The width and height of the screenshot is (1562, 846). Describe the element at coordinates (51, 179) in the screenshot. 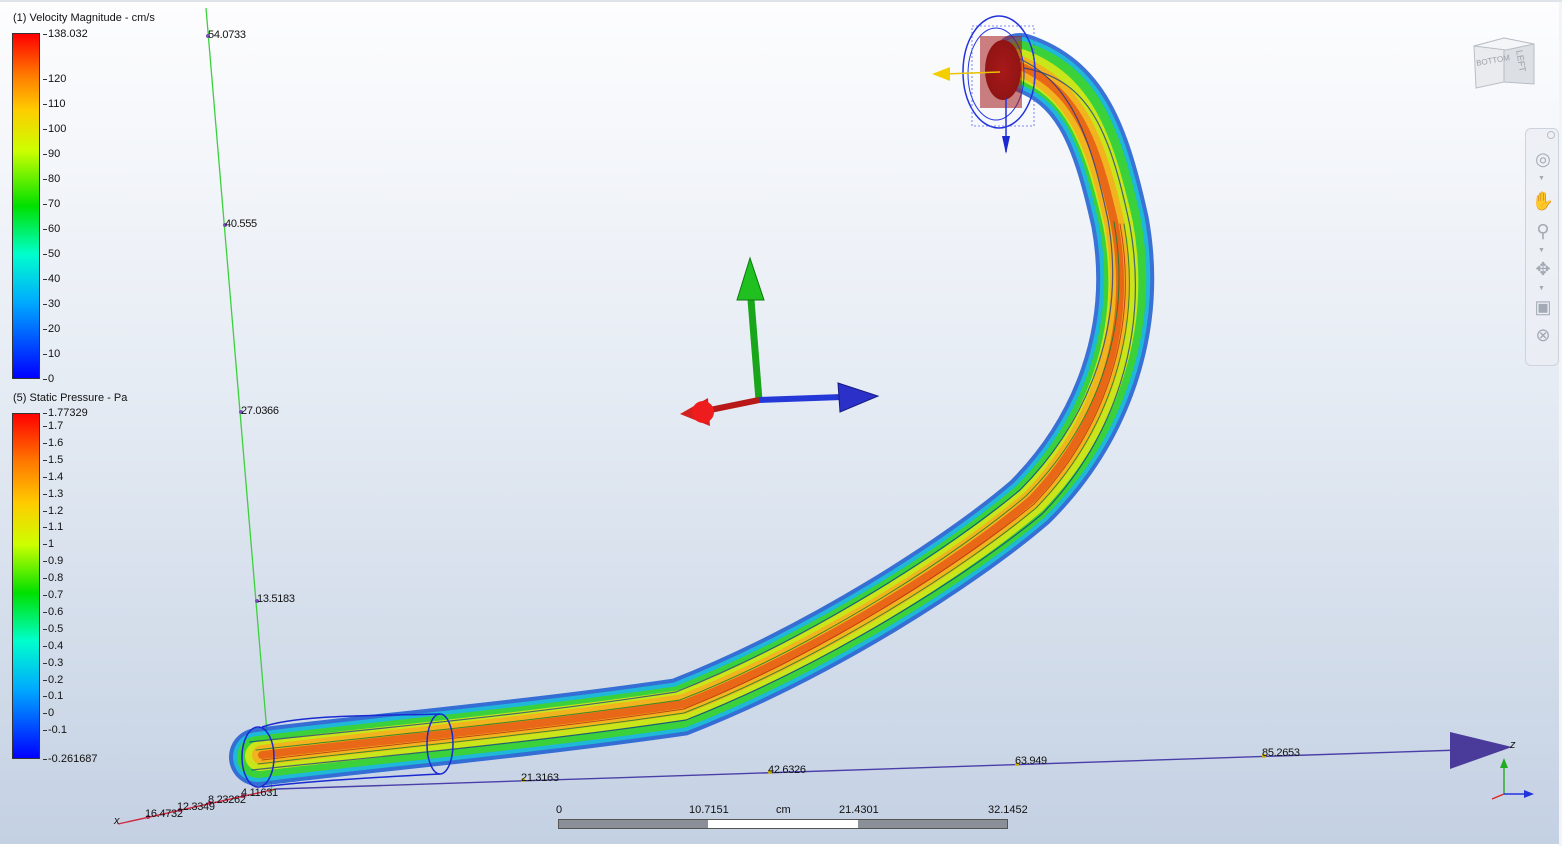

I see `velocity-tick-label: 80` at that location.